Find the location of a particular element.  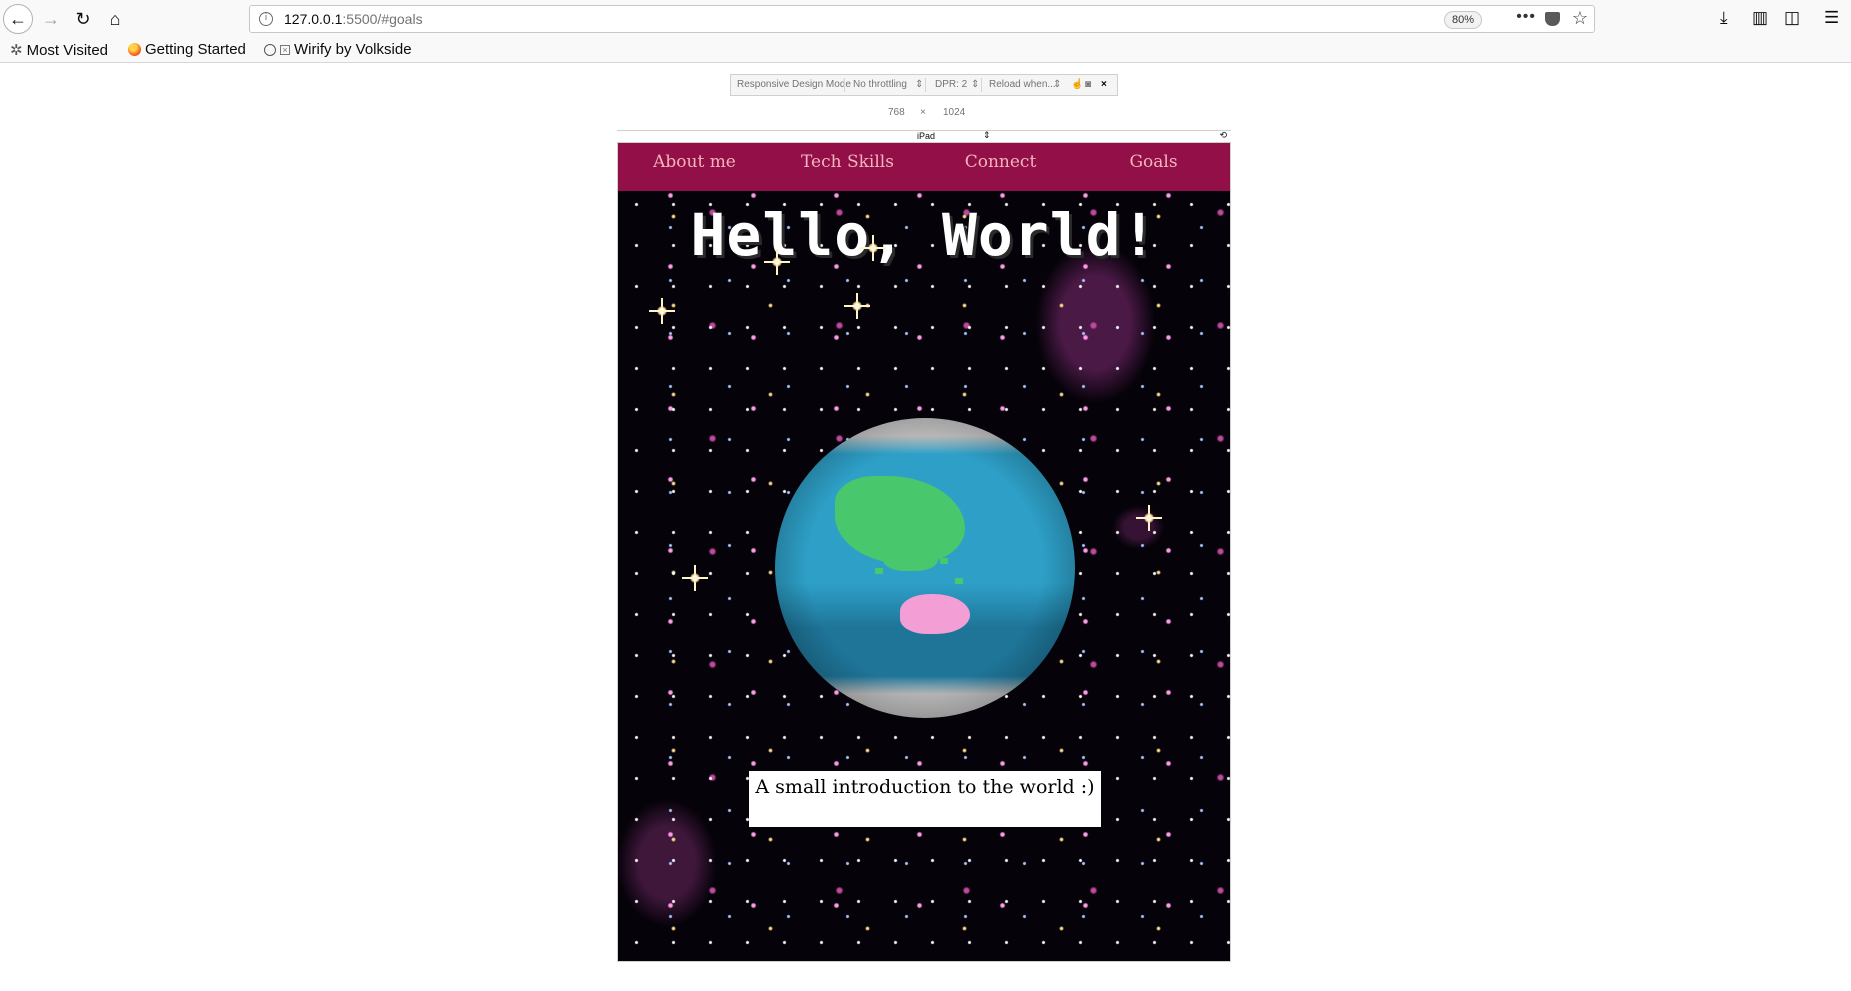

nav-about-me: About me is located at coordinates (694, 167).